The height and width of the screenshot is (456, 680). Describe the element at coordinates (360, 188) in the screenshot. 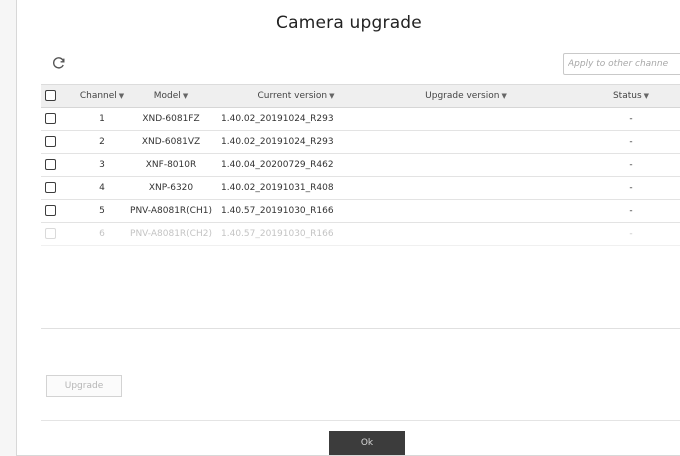

I see `table-row: 4 XNP-6320 1.40.02_20191031_R408 -` at that location.